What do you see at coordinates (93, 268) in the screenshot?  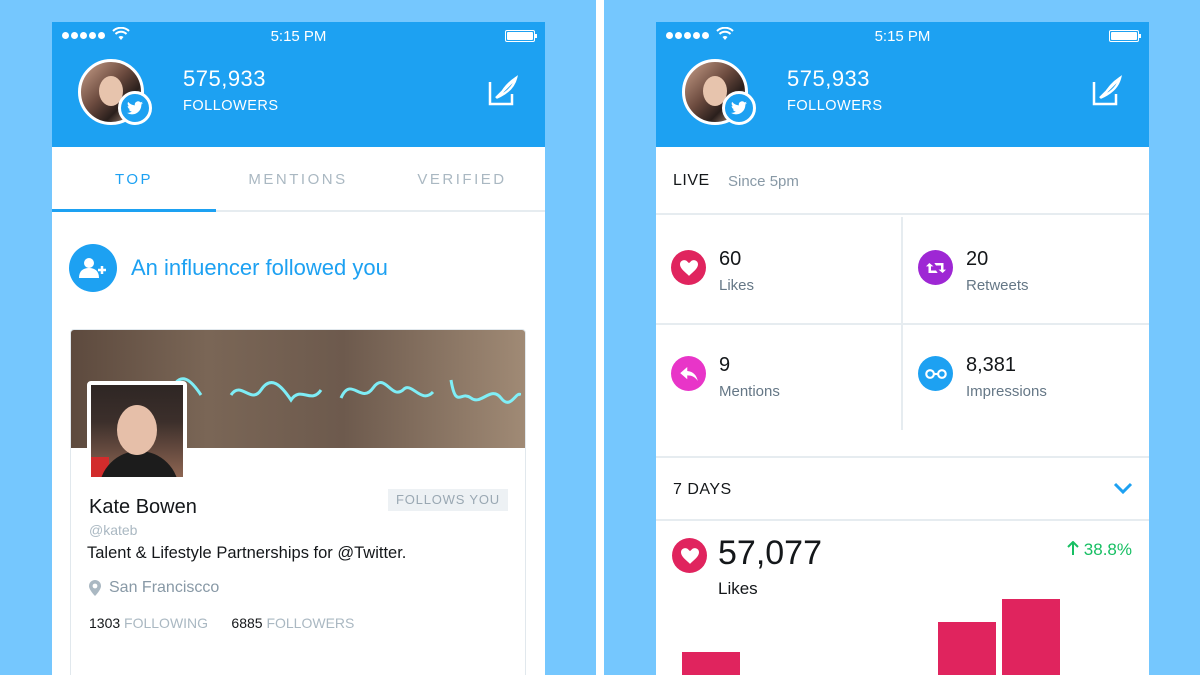 I see `add-user-icon` at bounding box center [93, 268].